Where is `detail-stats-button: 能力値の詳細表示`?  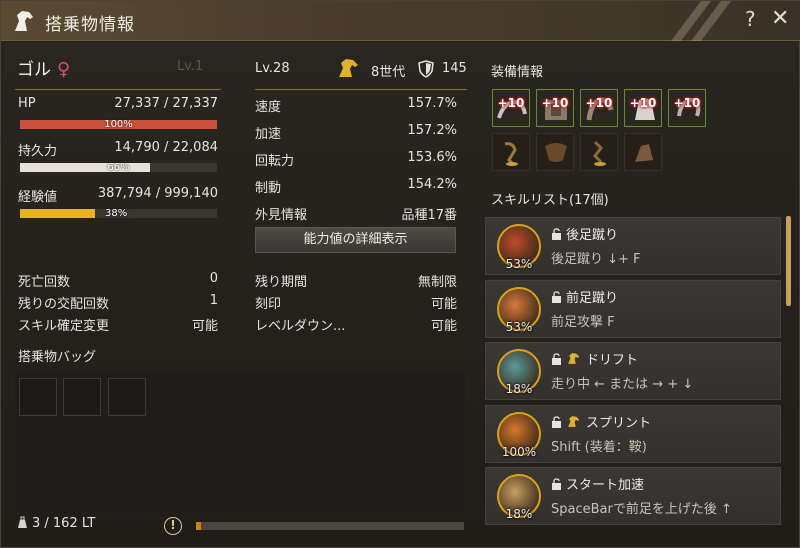
detail-stats-button: 能力値の詳細表示 is located at coordinates (355, 240).